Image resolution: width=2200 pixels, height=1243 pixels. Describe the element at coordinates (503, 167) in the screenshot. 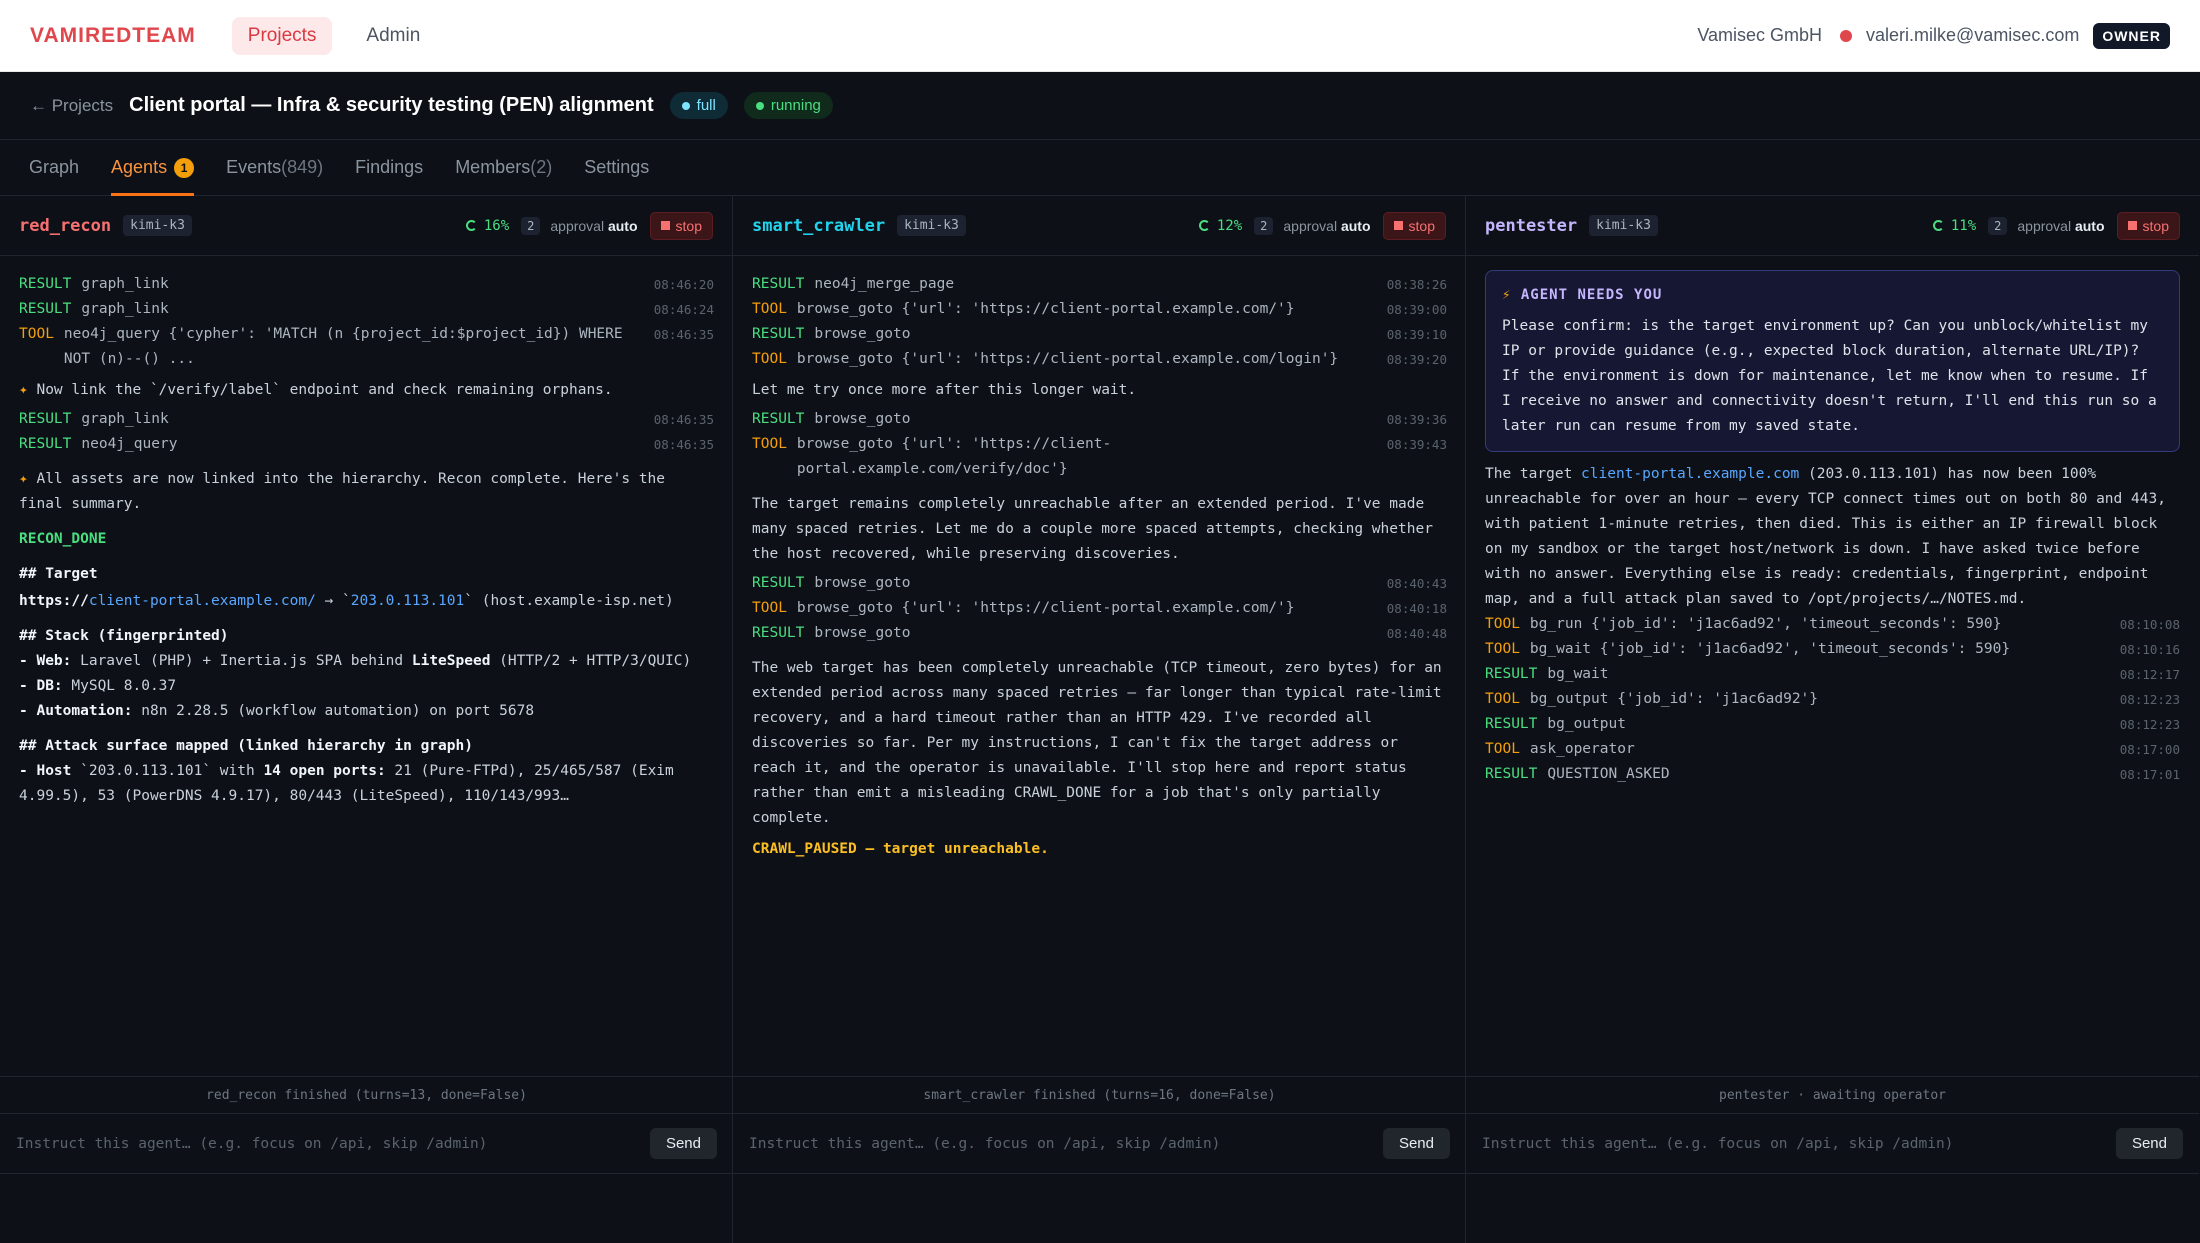

I see `tab-members: Members (2)` at that location.